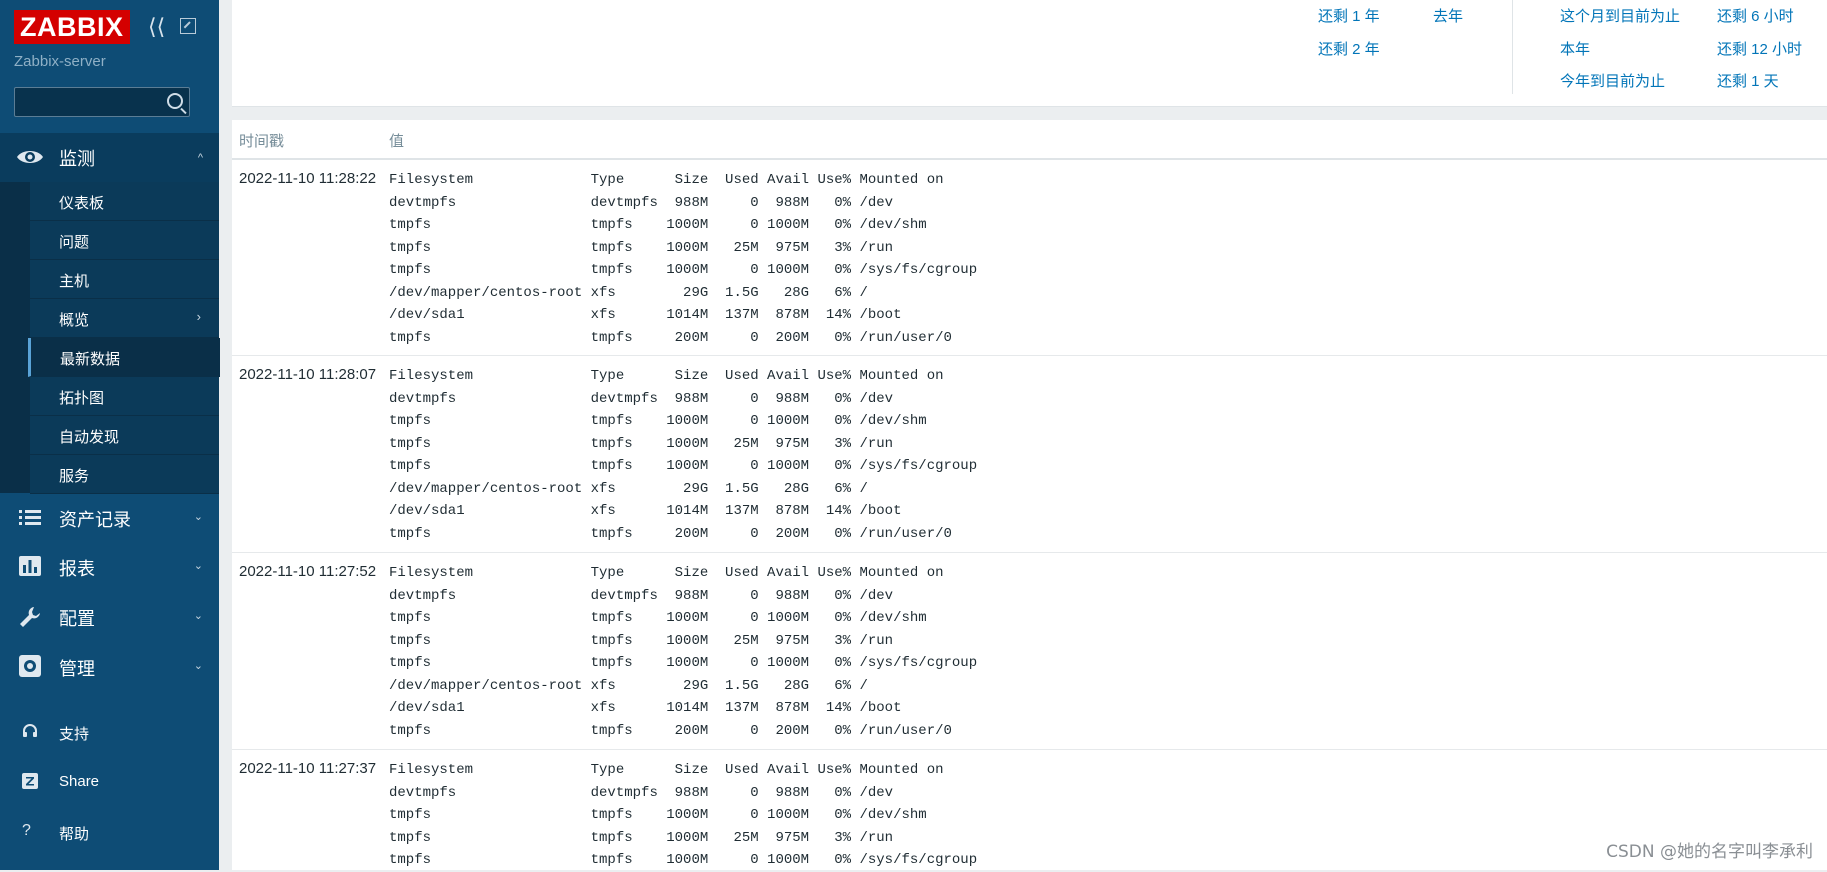 This screenshot has height=872, width=1827. I want to click on column-header-timestamp: 时间戳, so click(262, 141).